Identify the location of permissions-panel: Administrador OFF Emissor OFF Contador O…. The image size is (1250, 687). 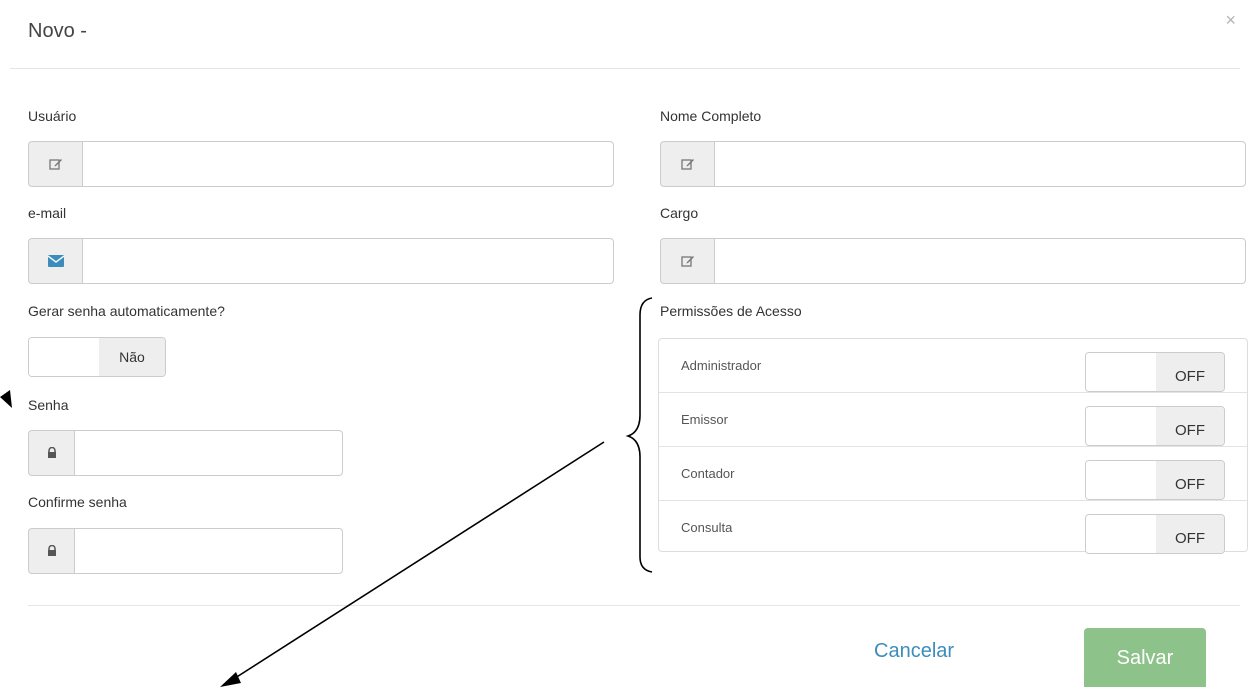
(953, 446).